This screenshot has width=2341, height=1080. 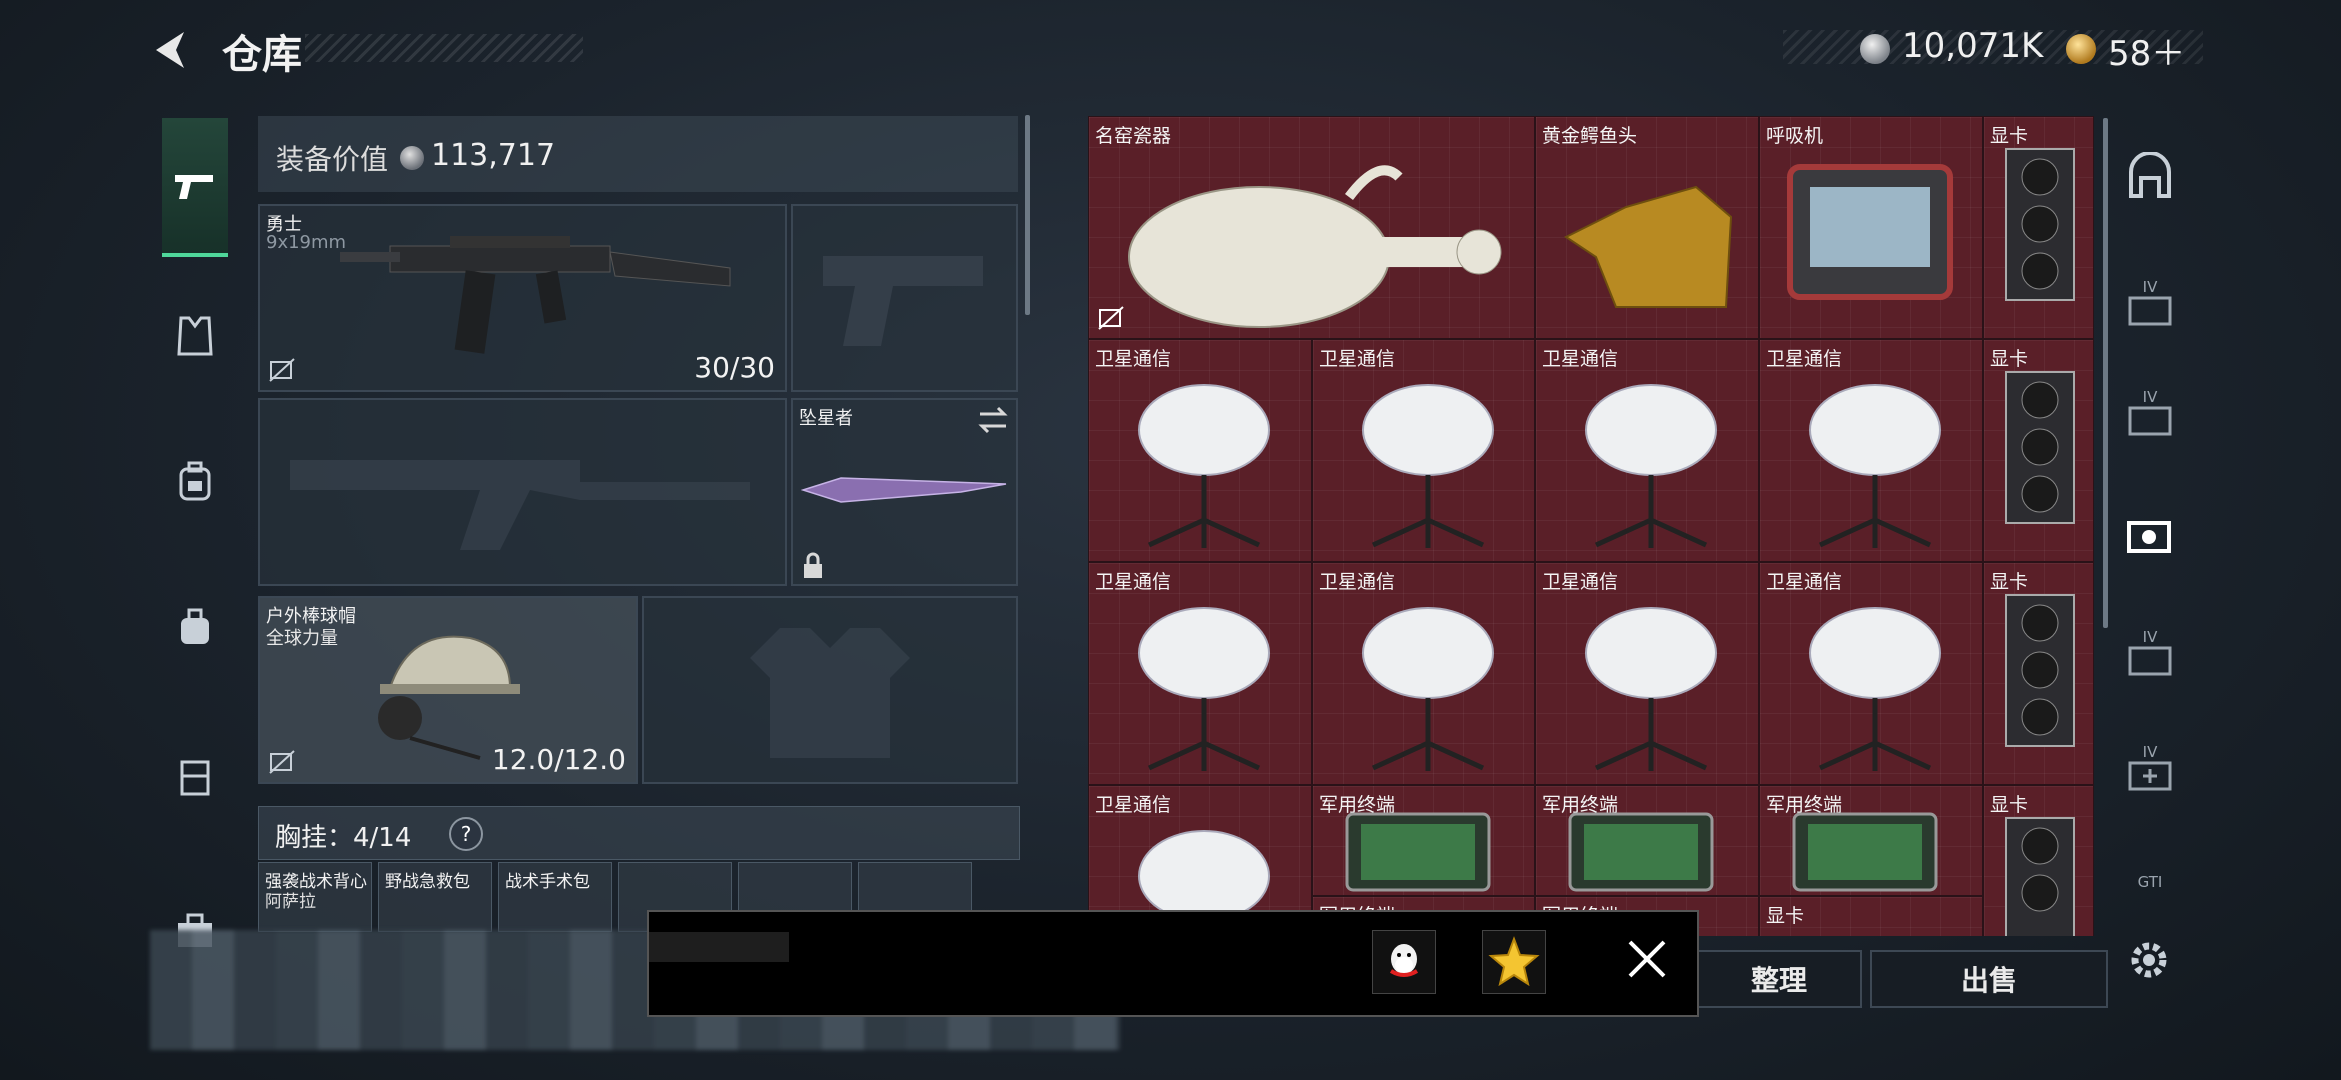 I want to click on ammo-count: 30/30, so click(x=734, y=367).